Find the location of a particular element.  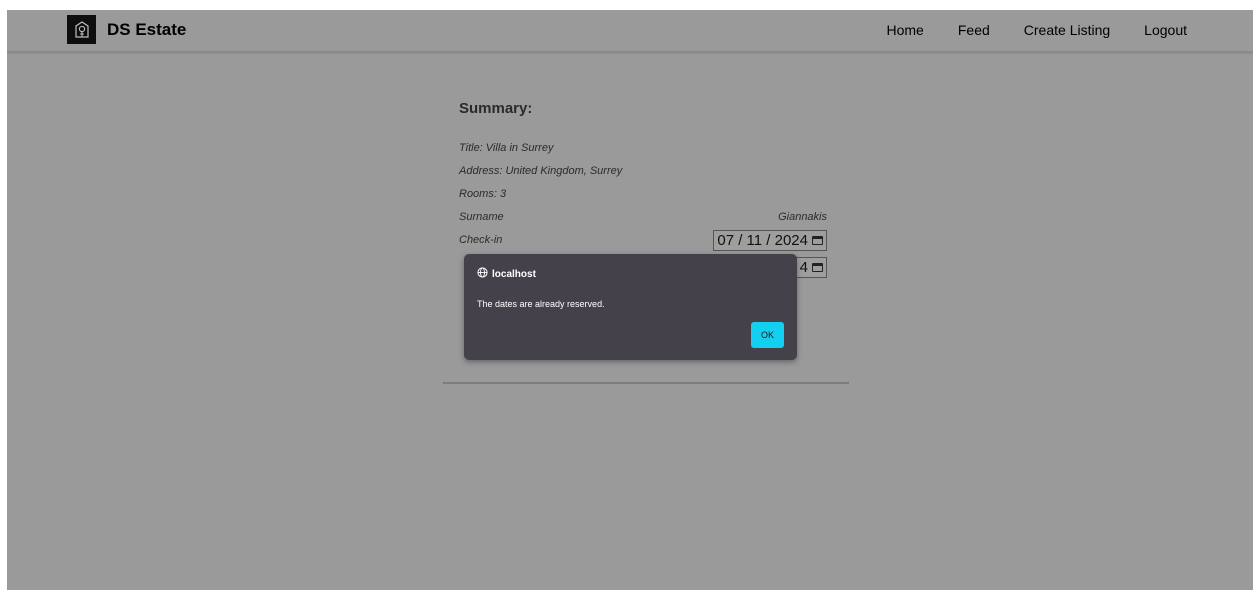

summary-heading: Summary: is located at coordinates (496, 108).